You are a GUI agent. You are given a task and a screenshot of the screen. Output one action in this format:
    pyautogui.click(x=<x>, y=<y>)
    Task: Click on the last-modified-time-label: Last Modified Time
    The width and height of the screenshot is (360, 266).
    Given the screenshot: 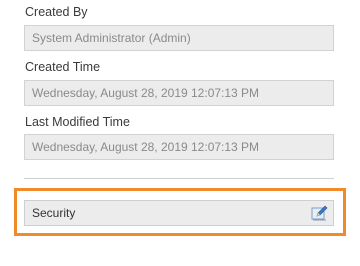 What is the action you would take?
    pyautogui.click(x=77, y=122)
    